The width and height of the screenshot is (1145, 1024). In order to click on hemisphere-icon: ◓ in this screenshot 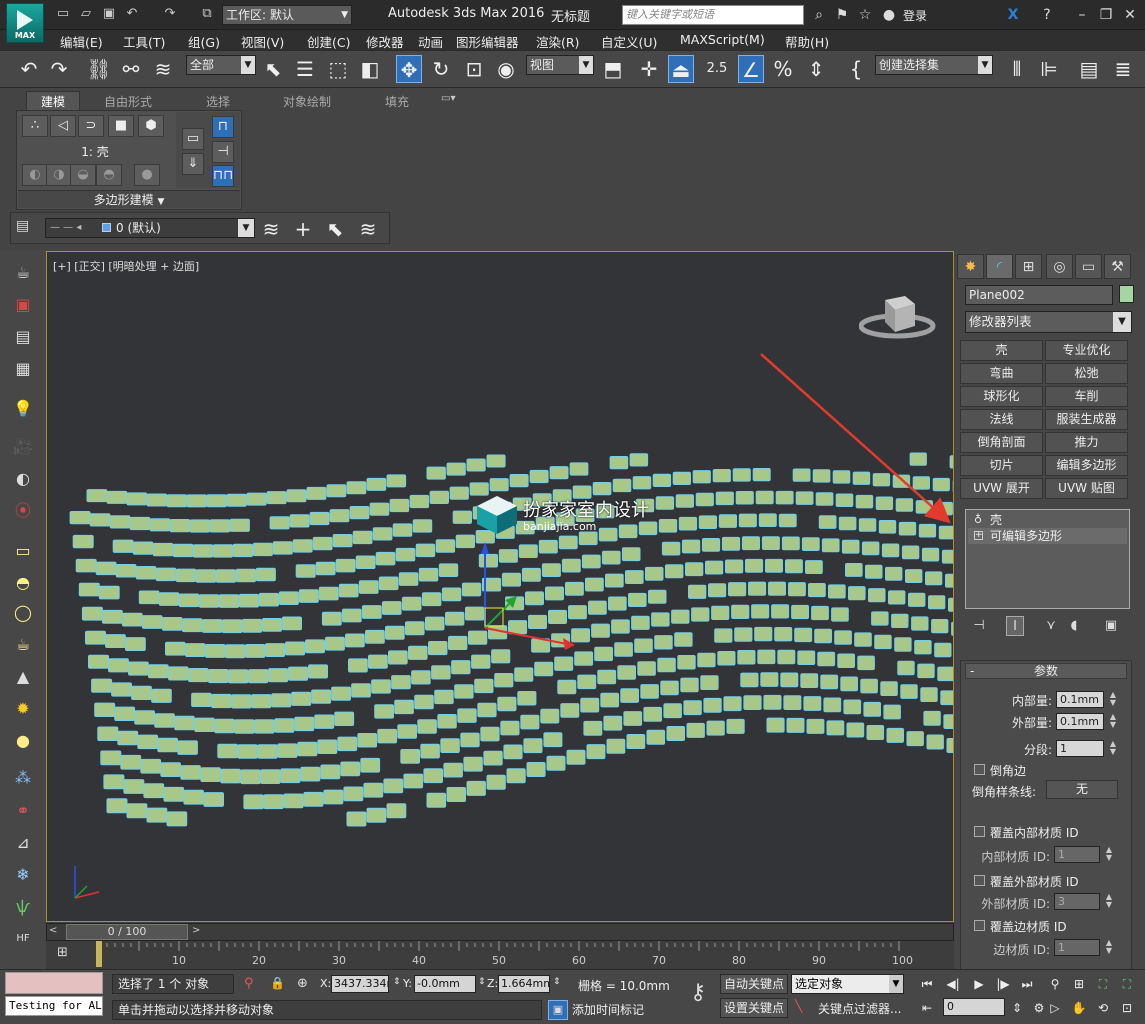, I will do `click(23, 583)`.